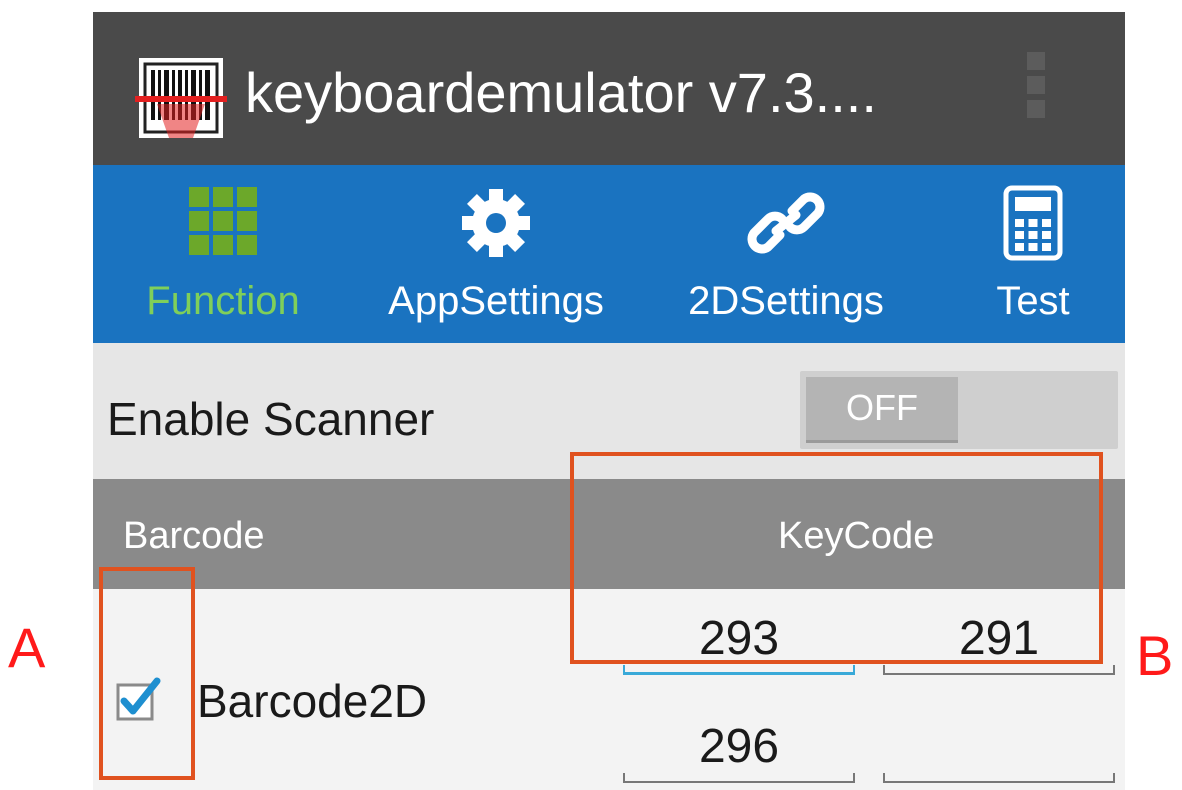  What do you see at coordinates (271, 419) in the screenshot?
I see `enable-scanner-label: Enable Scanner` at bounding box center [271, 419].